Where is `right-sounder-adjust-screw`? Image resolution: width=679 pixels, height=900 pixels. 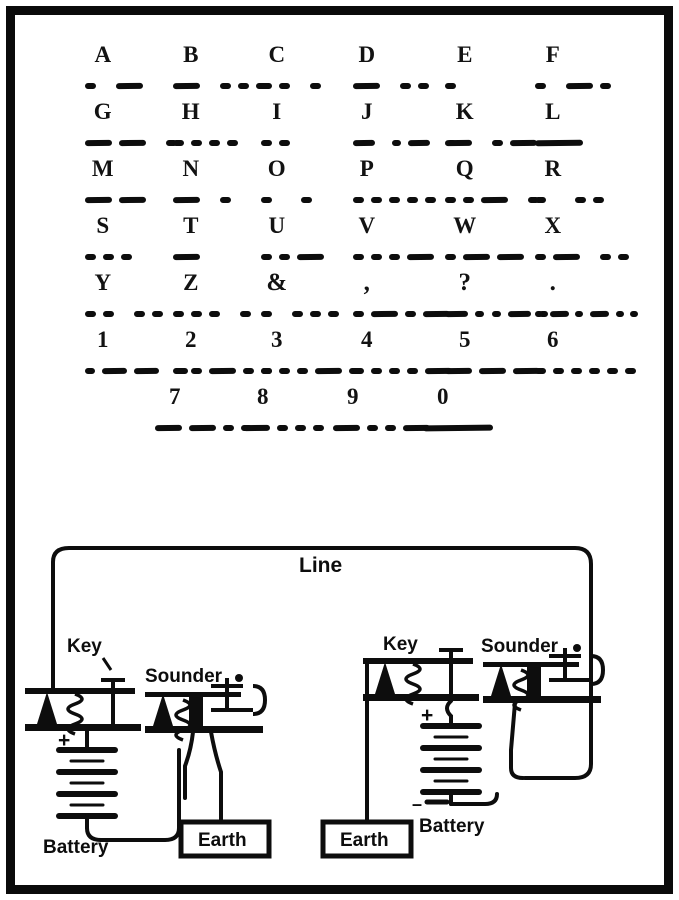
right-sounder-adjust-screw is located at coordinates (577, 648).